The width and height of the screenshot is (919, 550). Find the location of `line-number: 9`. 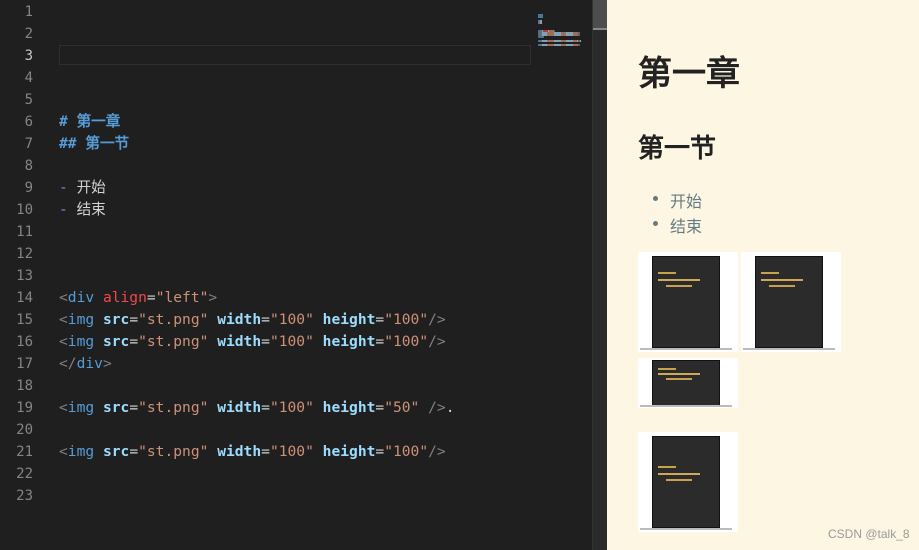

line-number: 9 is located at coordinates (28, 188).